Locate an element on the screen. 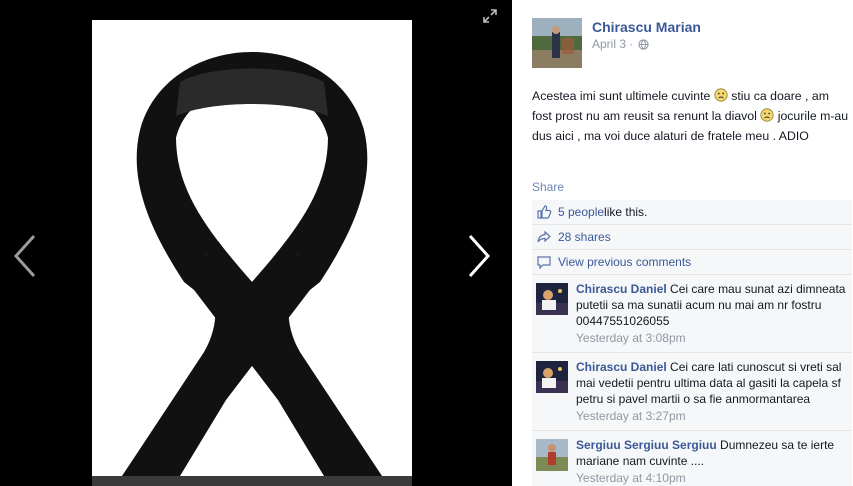  post-date: April 3 is located at coordinates (609, 44).